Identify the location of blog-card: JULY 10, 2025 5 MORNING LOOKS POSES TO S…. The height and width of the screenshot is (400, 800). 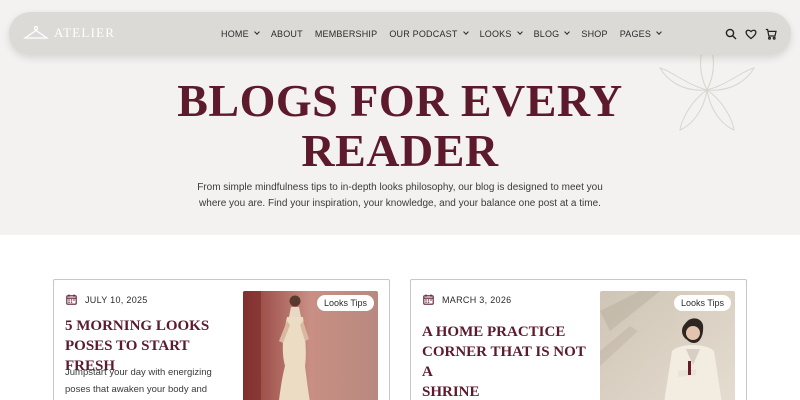
(221, 339).